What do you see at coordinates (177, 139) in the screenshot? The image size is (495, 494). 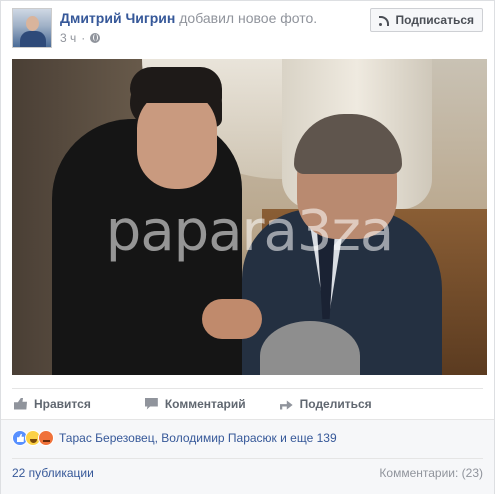 I see `photo-head-left` at bounding box center [177, 139].